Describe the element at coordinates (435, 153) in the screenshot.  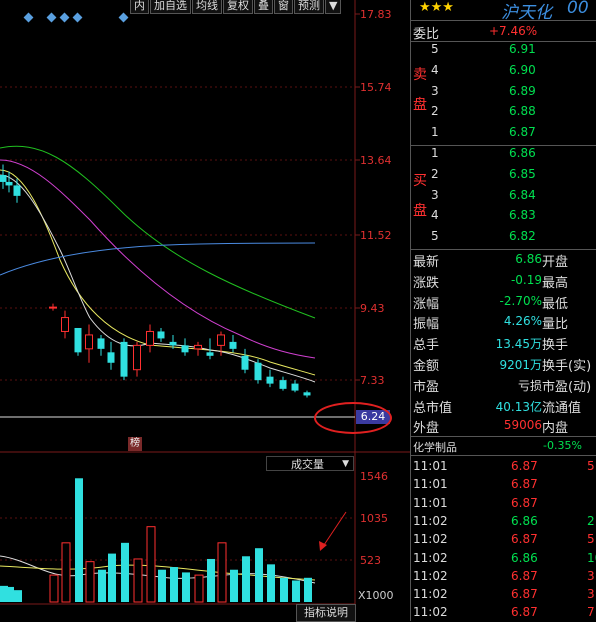
I see `buy-level: 1` at that location.